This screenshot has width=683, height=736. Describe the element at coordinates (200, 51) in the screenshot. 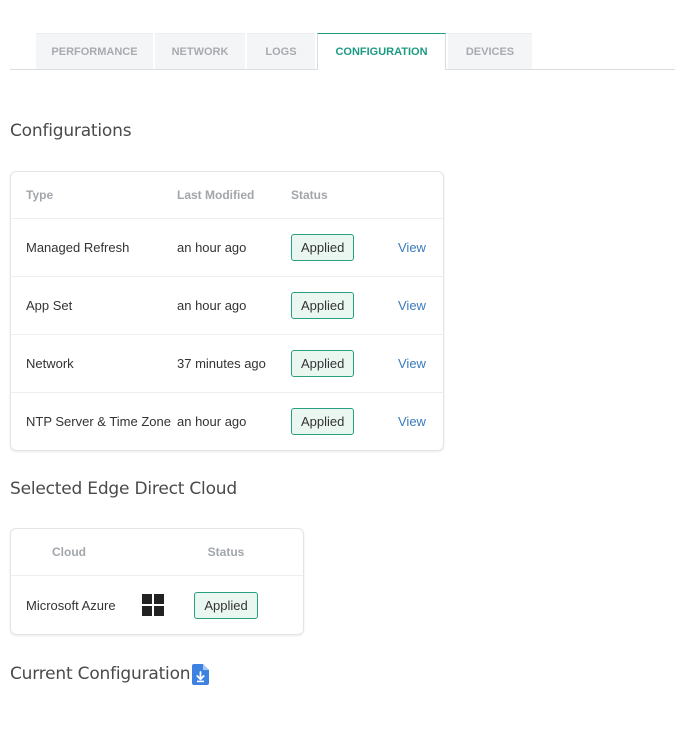

I see `tab-network: NETWORK` at that location.